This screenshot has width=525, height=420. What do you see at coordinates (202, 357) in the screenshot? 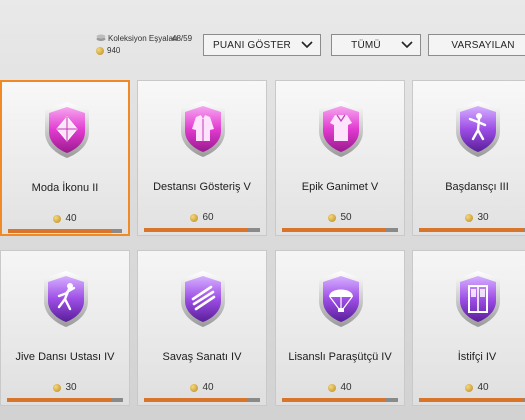
I see `card-title: Savaş Sanatı IV` at bounding box center [202, 357].